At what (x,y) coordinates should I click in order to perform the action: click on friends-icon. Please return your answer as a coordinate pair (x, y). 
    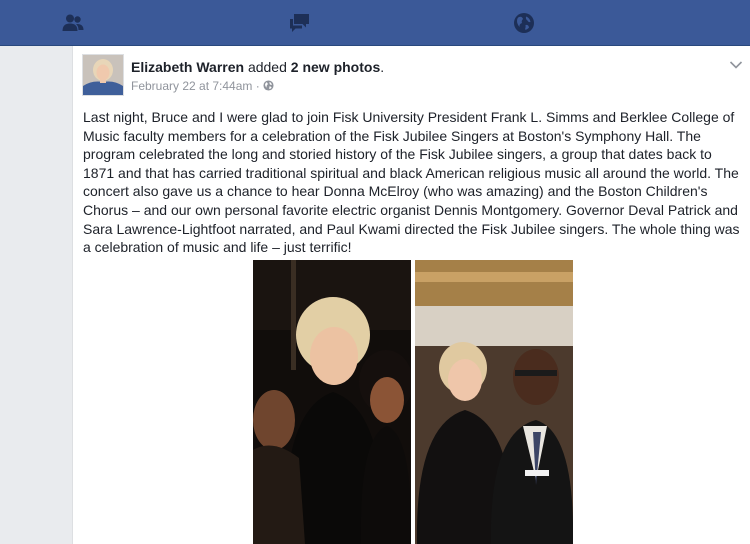
    Looking at the image, I should click on (73, 23).